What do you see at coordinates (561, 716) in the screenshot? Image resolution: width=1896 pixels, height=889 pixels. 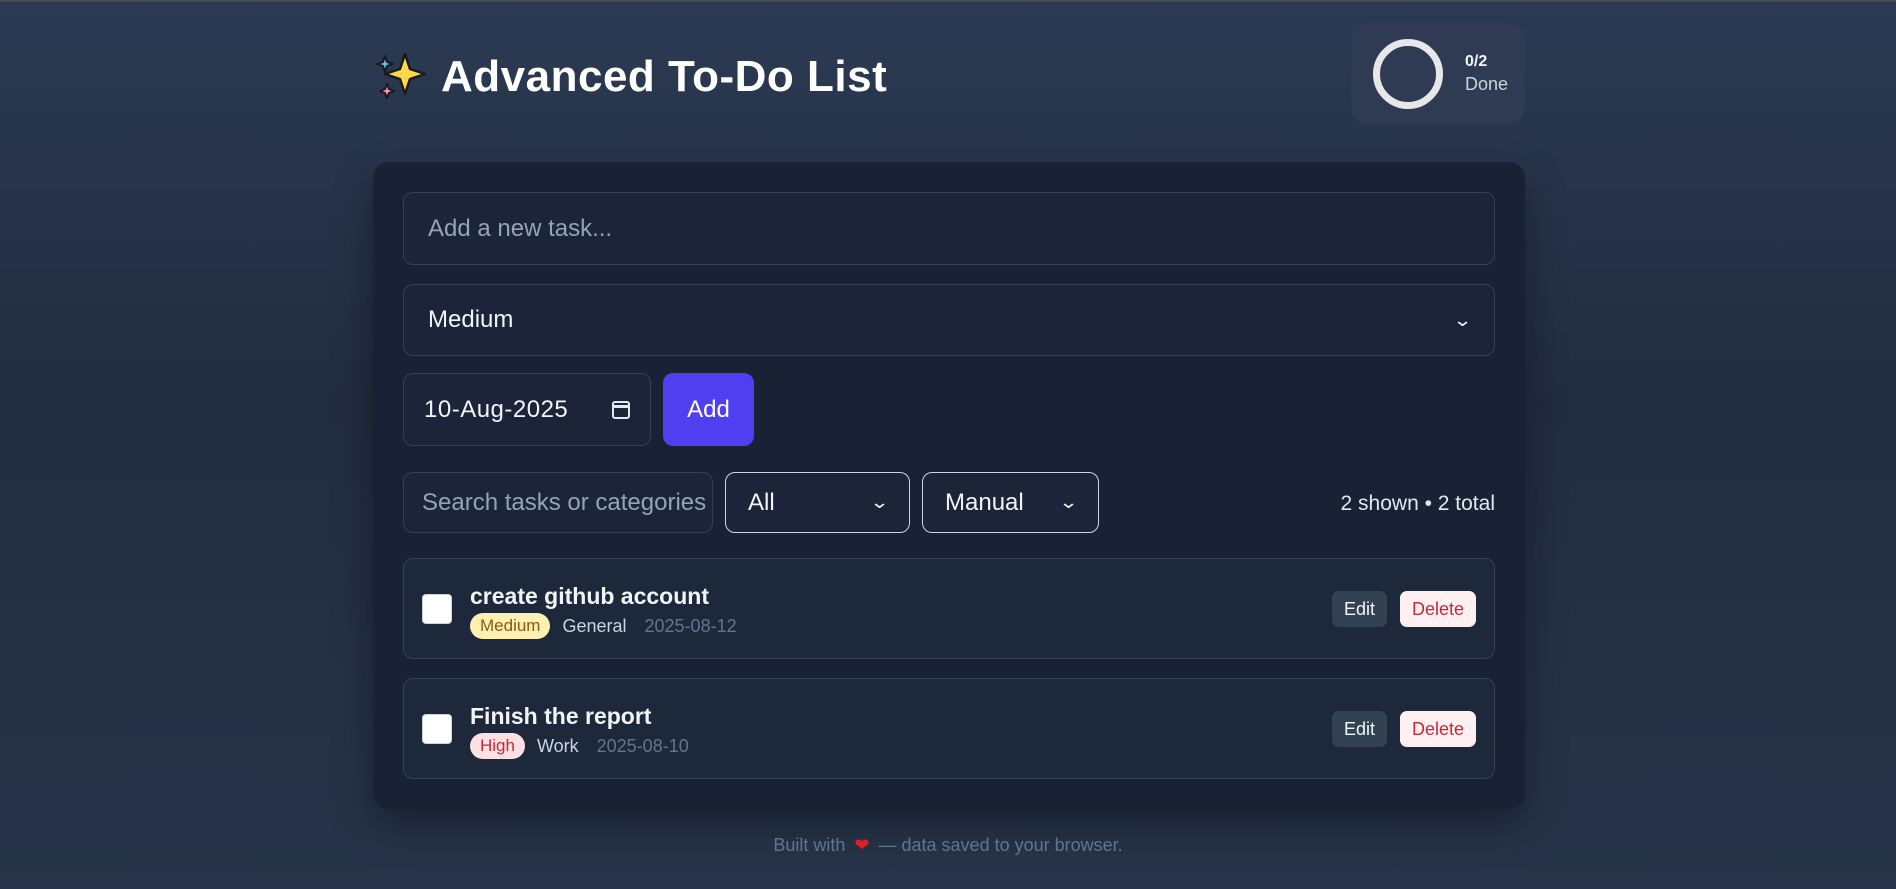 I see `task-title: Finish the report` at bounding box center [561, 716].